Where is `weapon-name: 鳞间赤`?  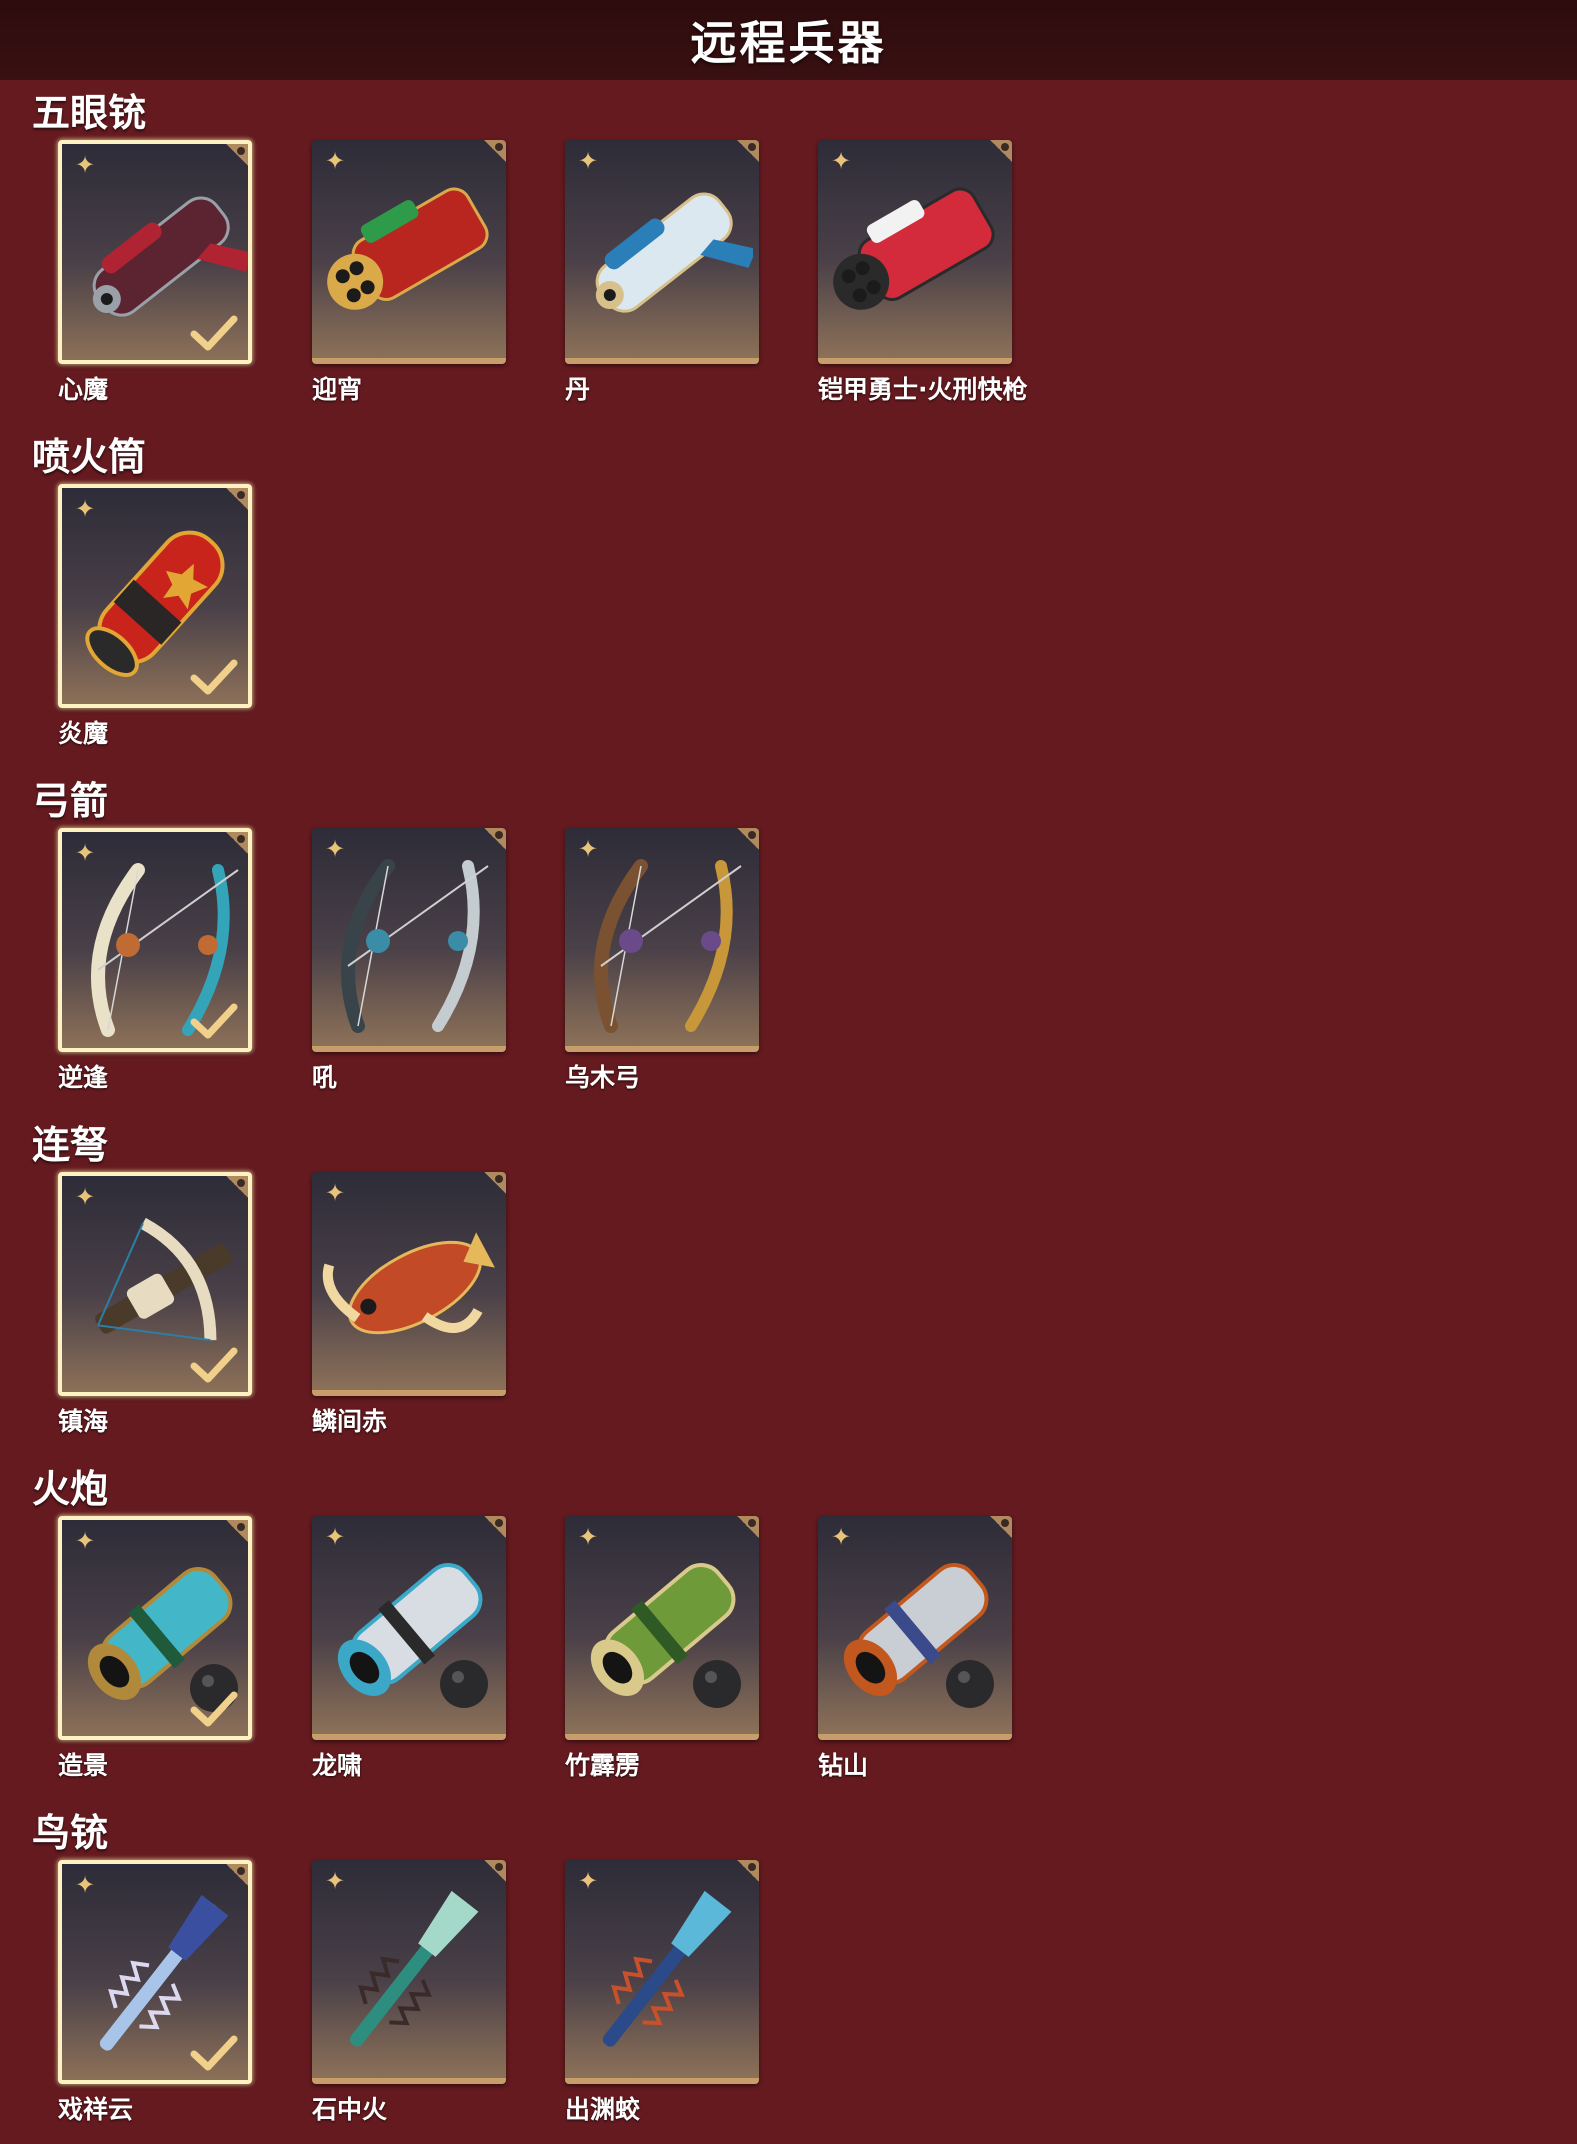
weapon-name: 鳞间赤 is located at coordinates (350, 1421).